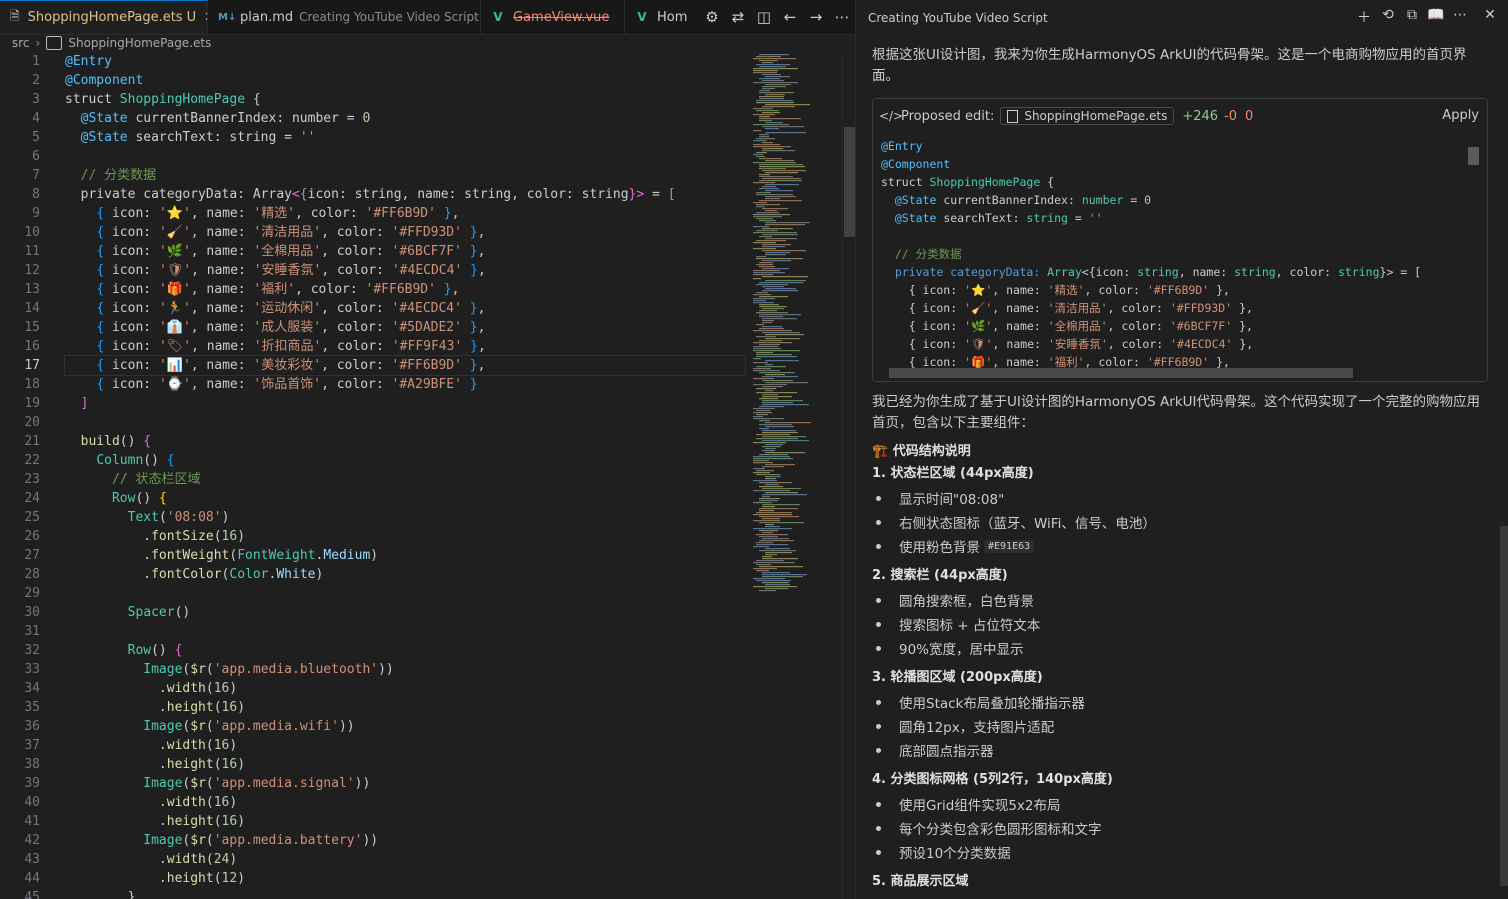 This screenshot has width=1508, height=899. I want to click on section-bullet: 圆角12px，支持图片适配, so click(965, 726).